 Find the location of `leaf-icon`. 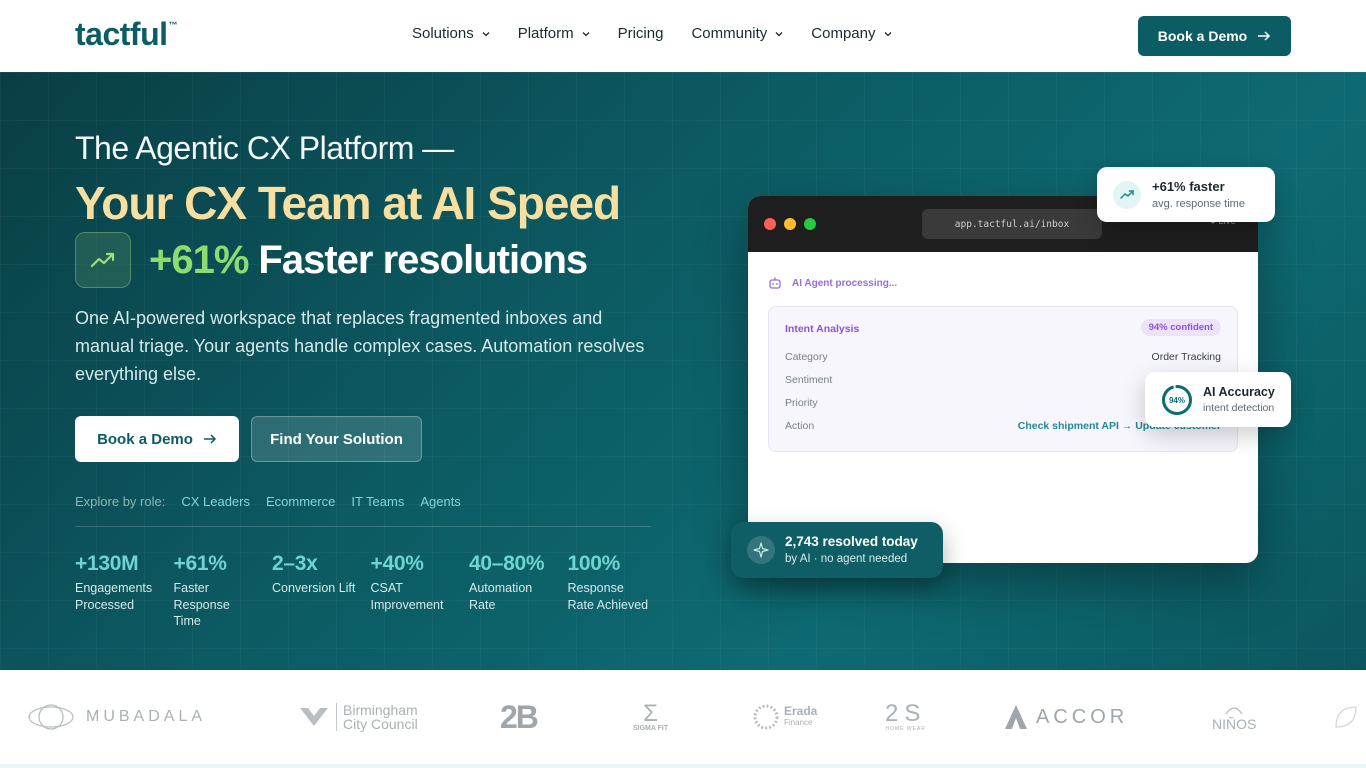

leaf-icon is located at coordinates (1346, 717).